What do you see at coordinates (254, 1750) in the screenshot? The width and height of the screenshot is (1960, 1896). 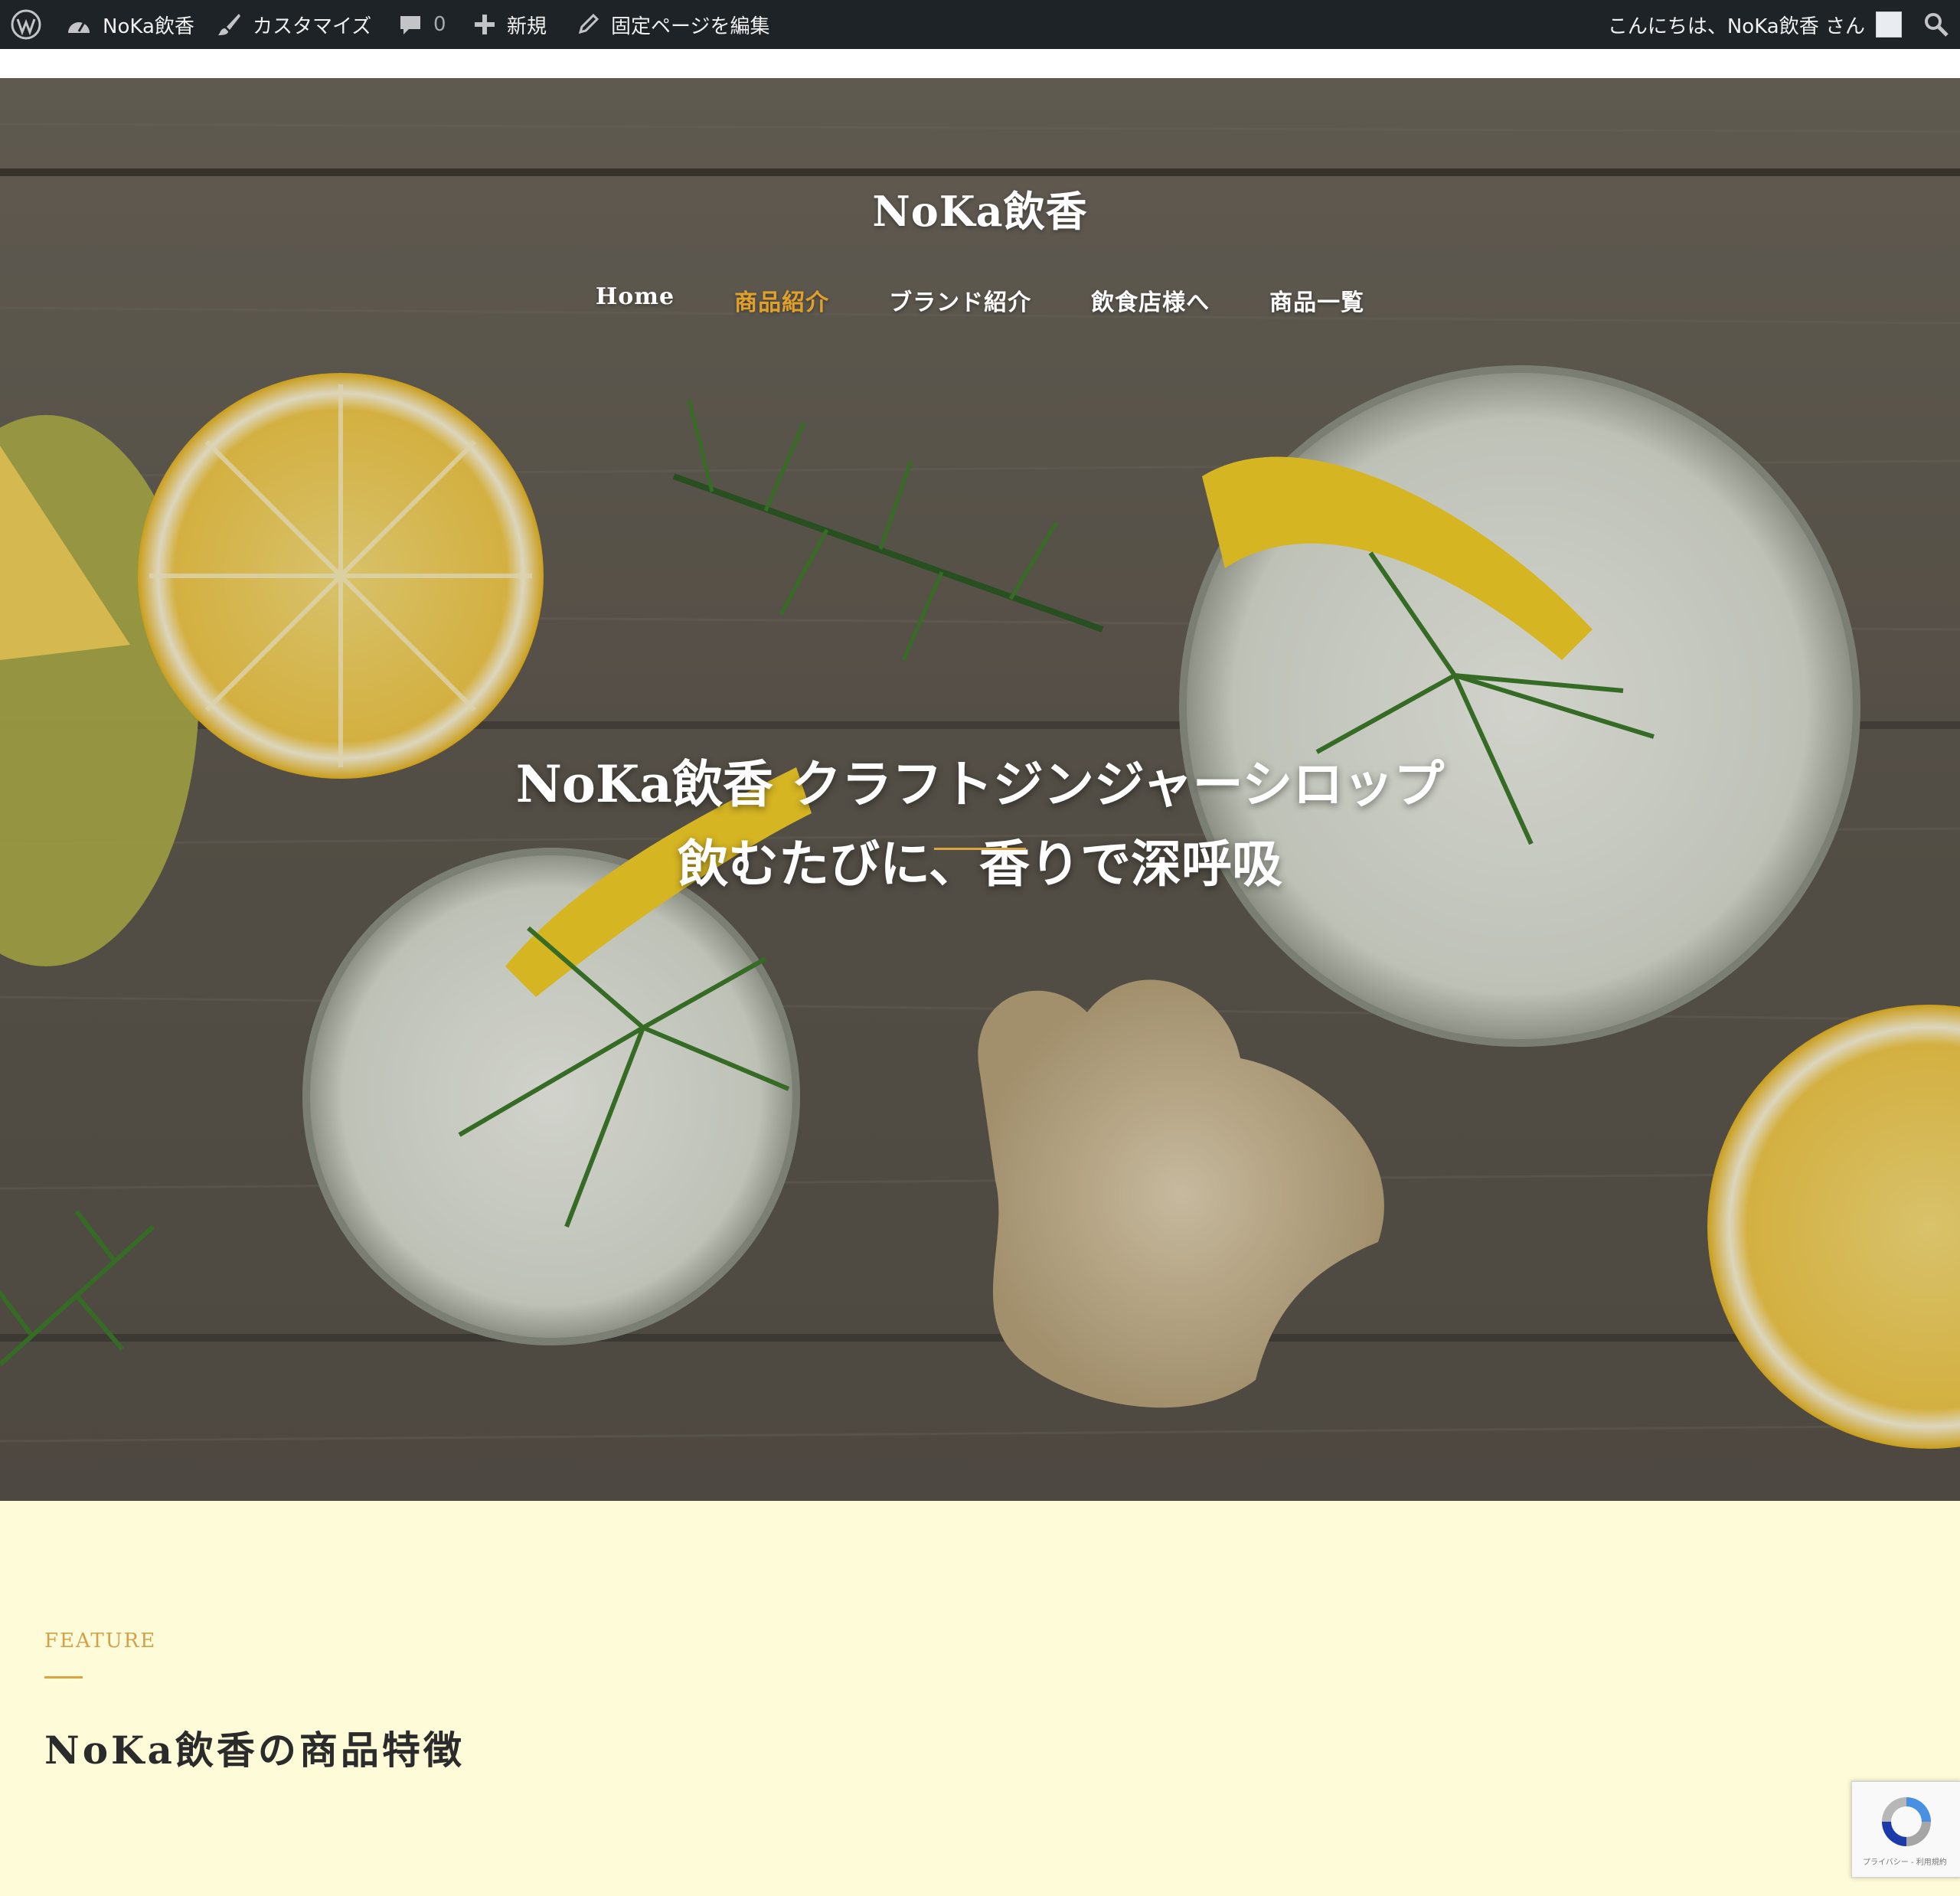 I see `feature-title: NoKa飲香の商品特徴` at bounding box center [254, 1750].